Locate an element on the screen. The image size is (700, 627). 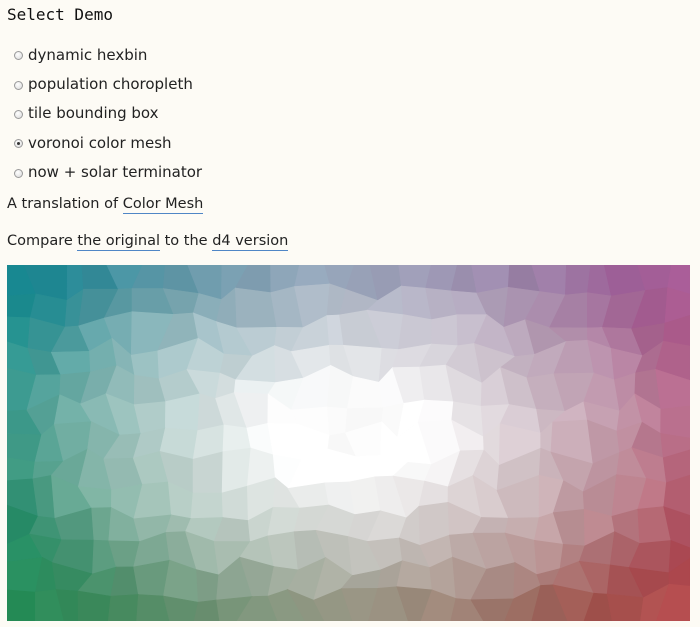
radio-button-selected is located at coordinates (18, 144).